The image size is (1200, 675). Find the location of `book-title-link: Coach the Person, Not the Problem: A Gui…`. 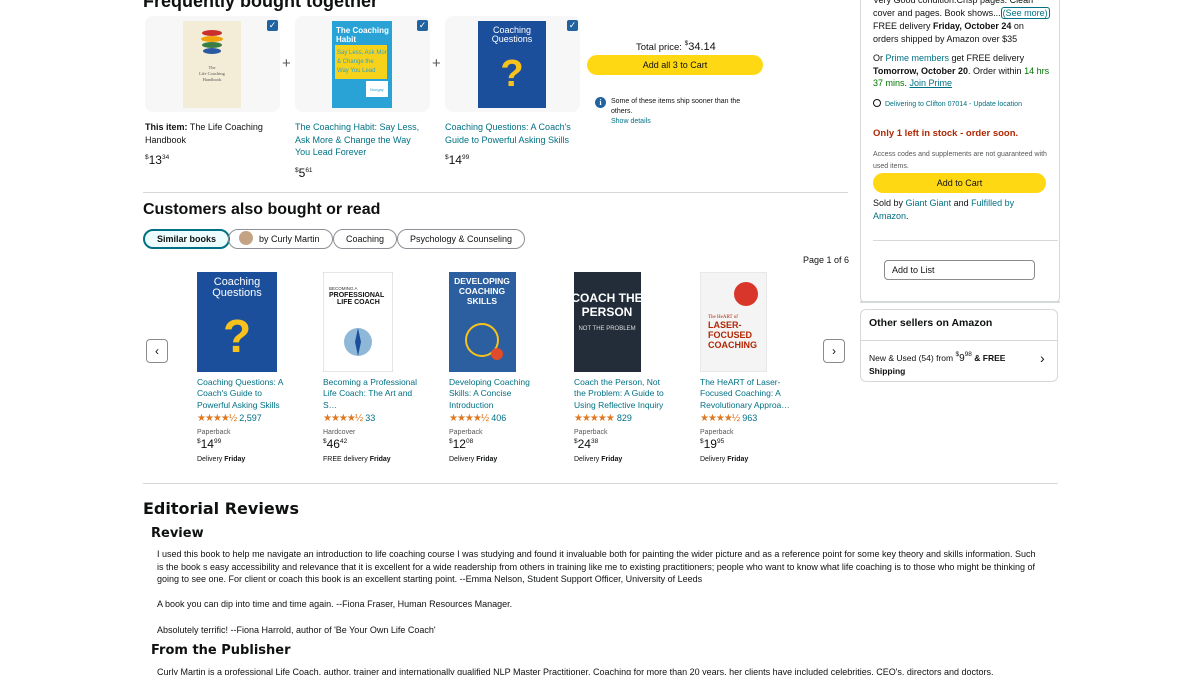

book-title-link: Coach the Person, Not the Problem: A Gui… is located at coordinates (624, 394).